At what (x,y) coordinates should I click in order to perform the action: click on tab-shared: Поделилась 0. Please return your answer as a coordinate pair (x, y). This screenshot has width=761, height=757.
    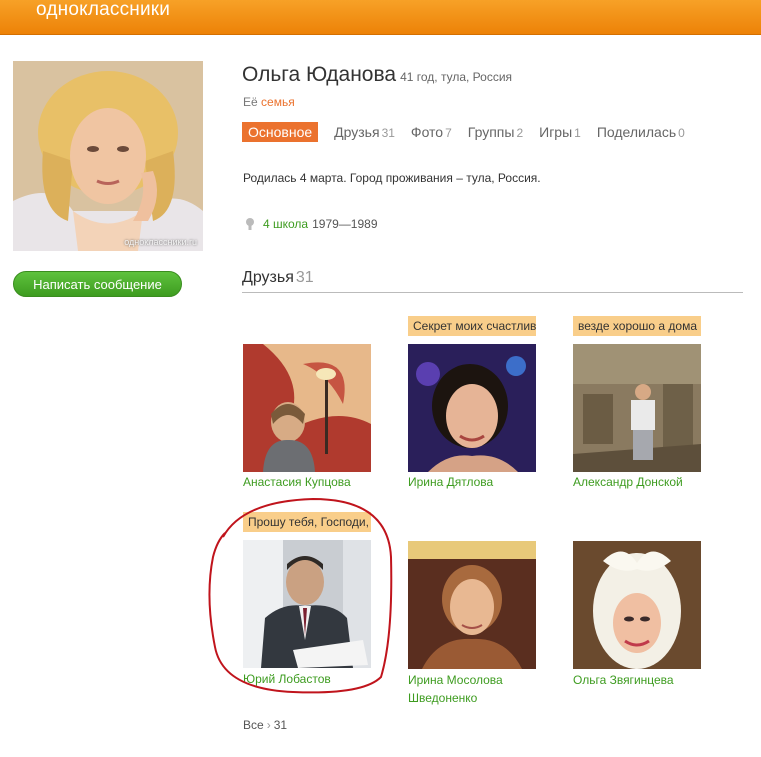
    Looking at the image, I should click on (641, 132).